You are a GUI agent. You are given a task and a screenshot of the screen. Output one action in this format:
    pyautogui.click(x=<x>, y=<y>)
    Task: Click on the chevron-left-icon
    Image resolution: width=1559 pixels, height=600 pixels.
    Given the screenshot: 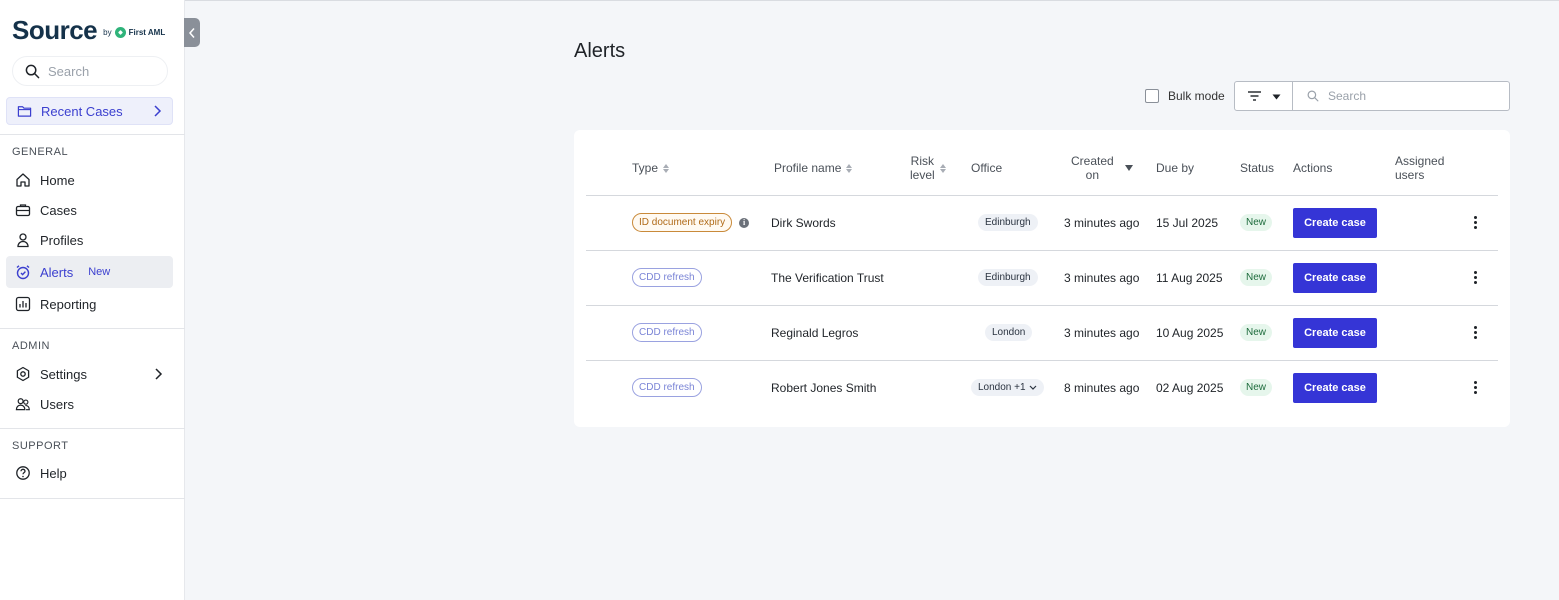 What is the action you would take?
    pyautogui.click(x=191, y=32)
    